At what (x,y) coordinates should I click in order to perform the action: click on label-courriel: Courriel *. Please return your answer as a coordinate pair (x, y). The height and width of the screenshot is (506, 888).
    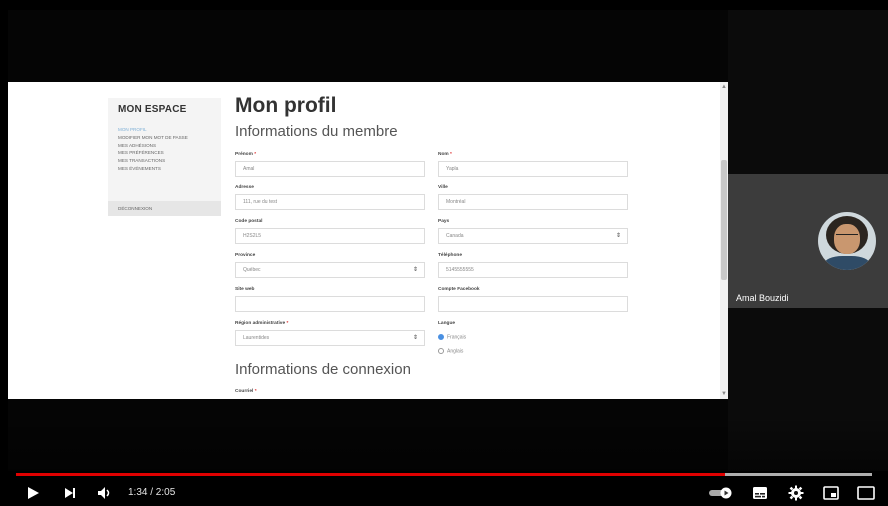
    Looking at the image, I should click on (246, 391).